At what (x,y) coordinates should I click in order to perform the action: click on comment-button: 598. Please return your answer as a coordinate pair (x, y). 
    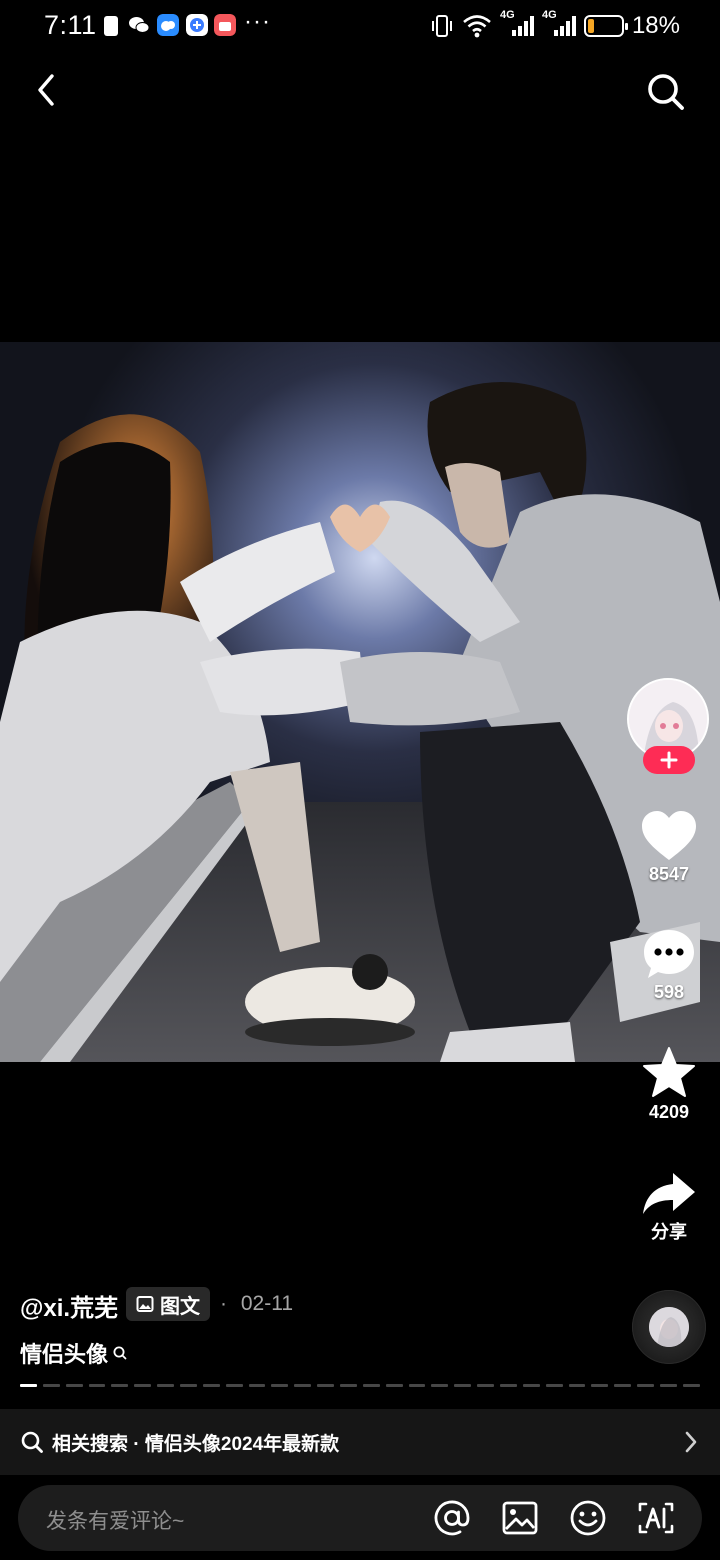
    Looking at the image, I should click on (669, 965).